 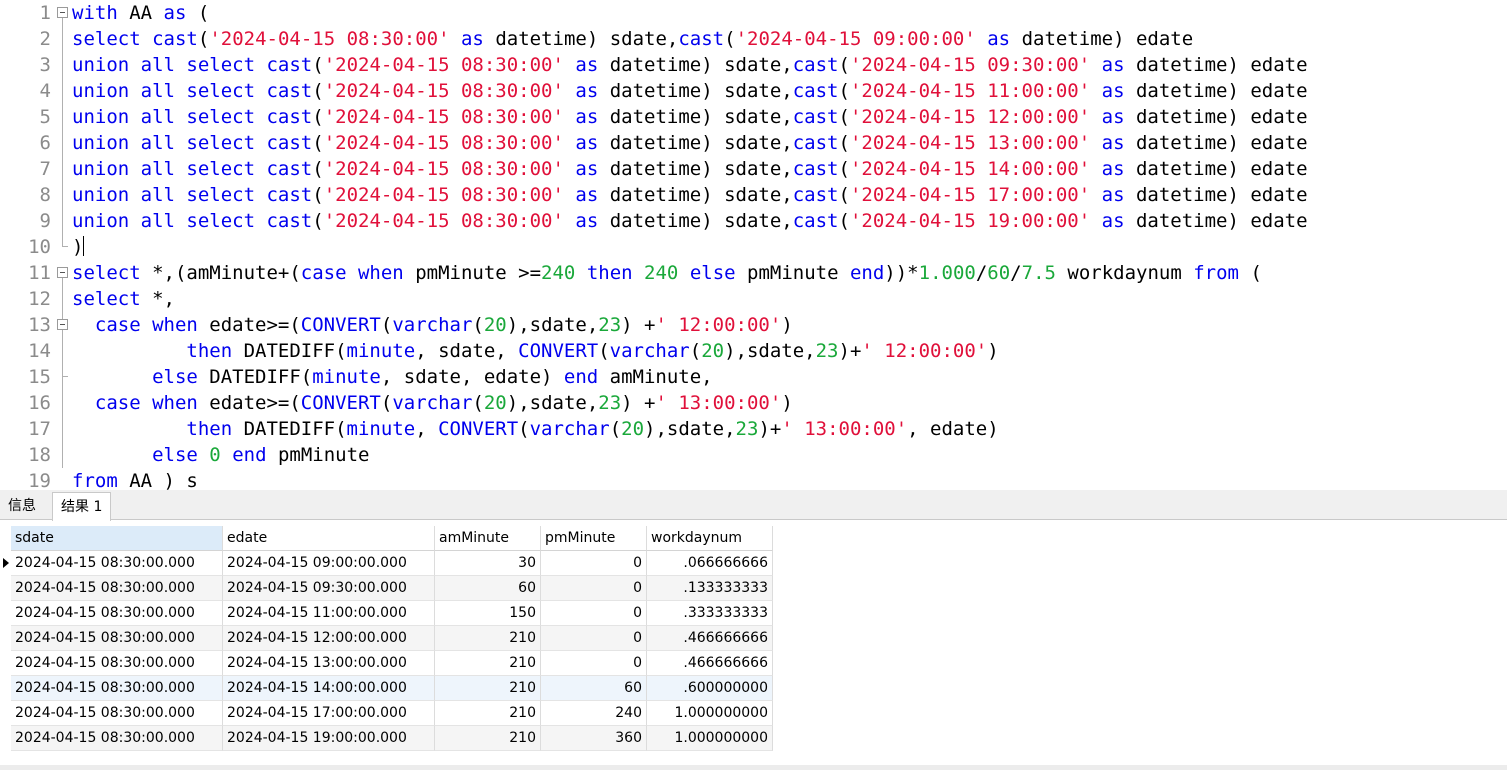 I want to click on column-header-sdate: sdate, so click(x=117, y=538).